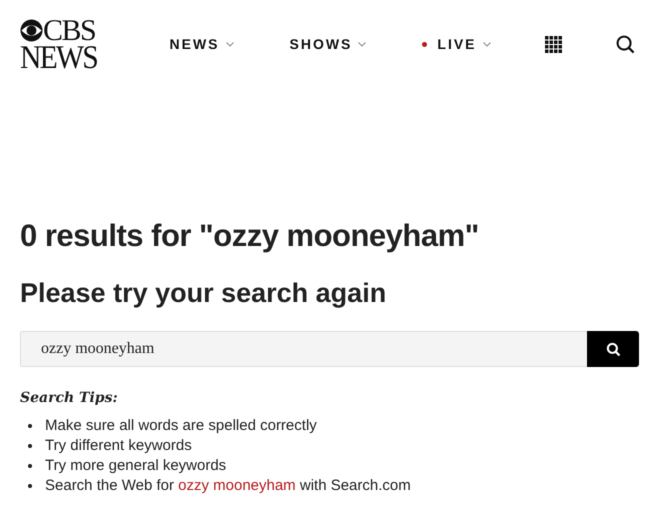 Image resolution: width=647 pixels, height=529 pixels. What do you see at coordinates (328, 44) in the screenshot?
I see `nav-link: SHOWS` at bounding box center [328, 44].